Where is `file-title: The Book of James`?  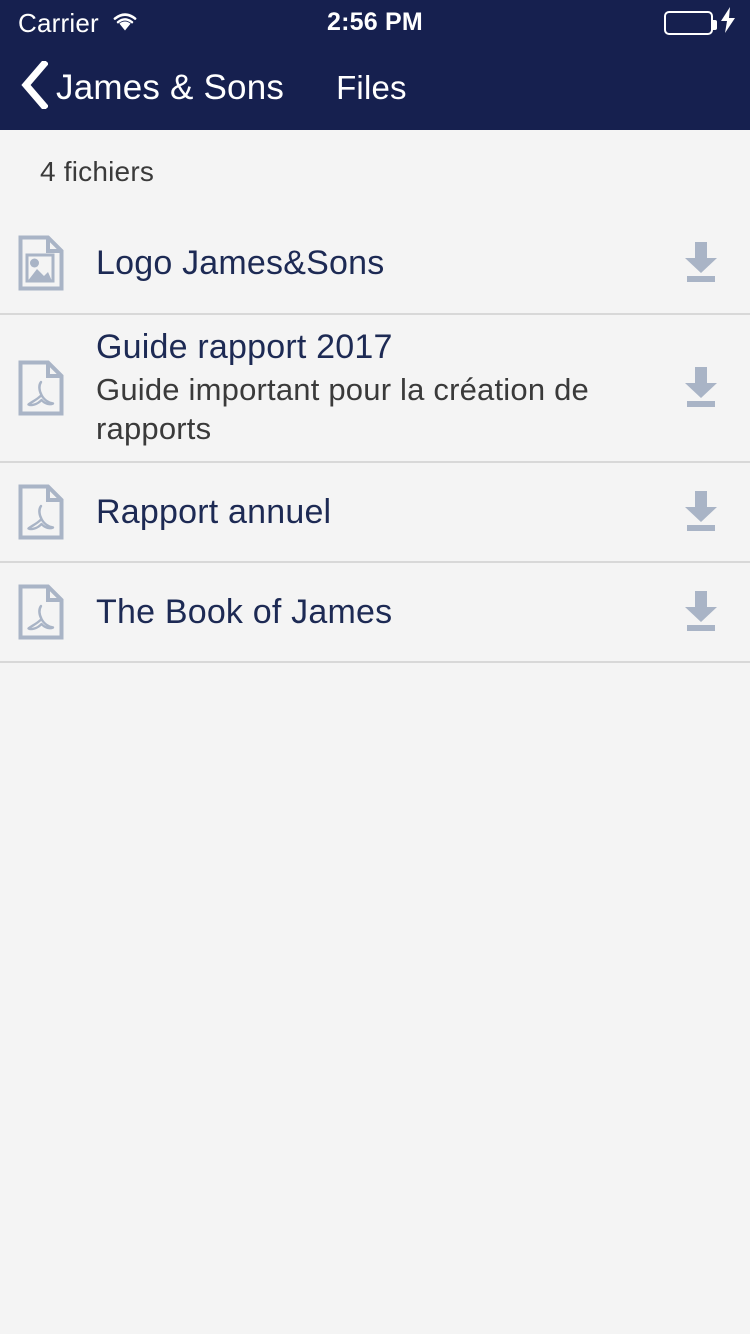
file-title: The Book of James is located at coordinates (244, 611).